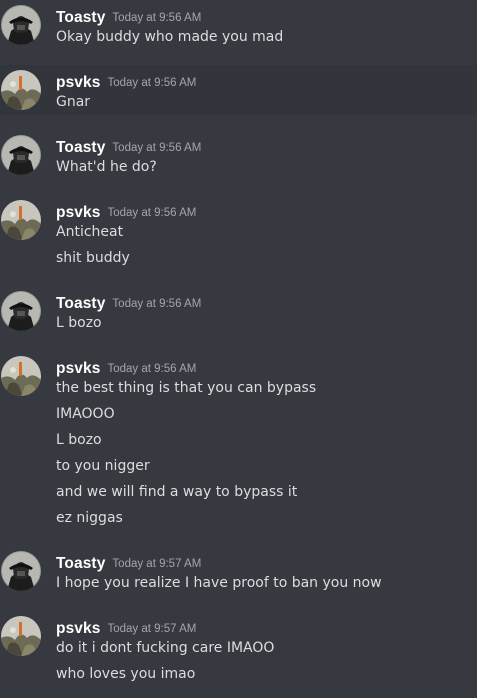 This screenshot has height=698, width=477. Describe the element at coordinates (165, 648) in the screenshot. I see `message-text: do it i dont fucking care IMAOO` at that location.